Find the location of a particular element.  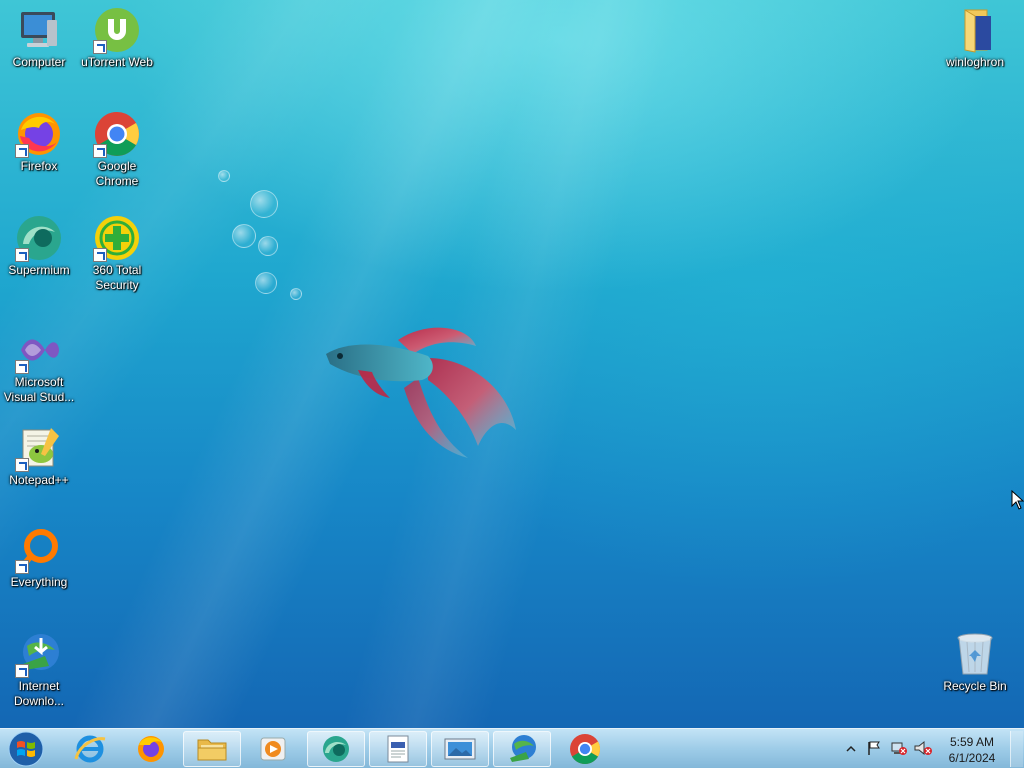

betta-fish-wallpaper is located at coordinates (421, 392).